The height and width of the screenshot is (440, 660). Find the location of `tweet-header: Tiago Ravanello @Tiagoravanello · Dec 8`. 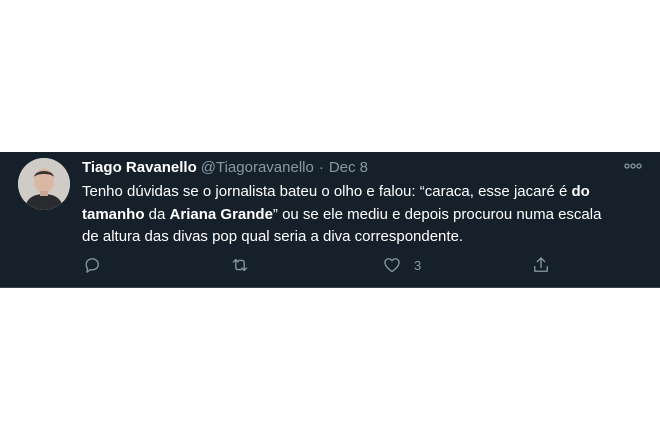

tweet-header: Tiago Ravanello @Tiagoravanello · Dec 8 is located at coordinates (225, 168).